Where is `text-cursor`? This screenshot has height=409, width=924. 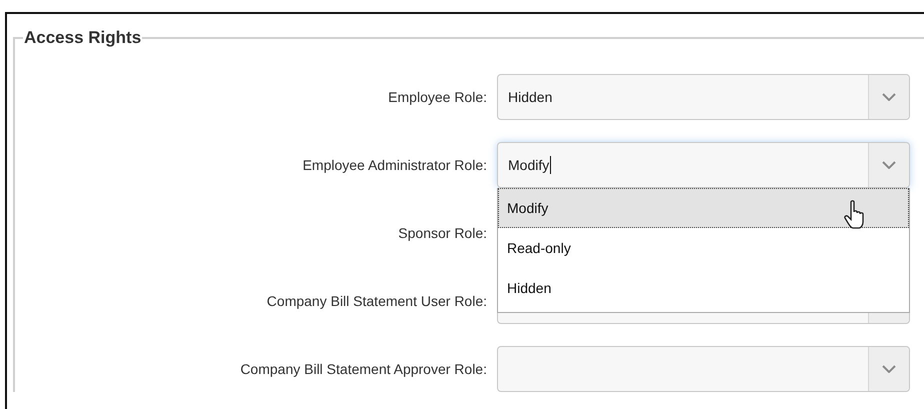 text-cursor is located at coordinates (551, 165).